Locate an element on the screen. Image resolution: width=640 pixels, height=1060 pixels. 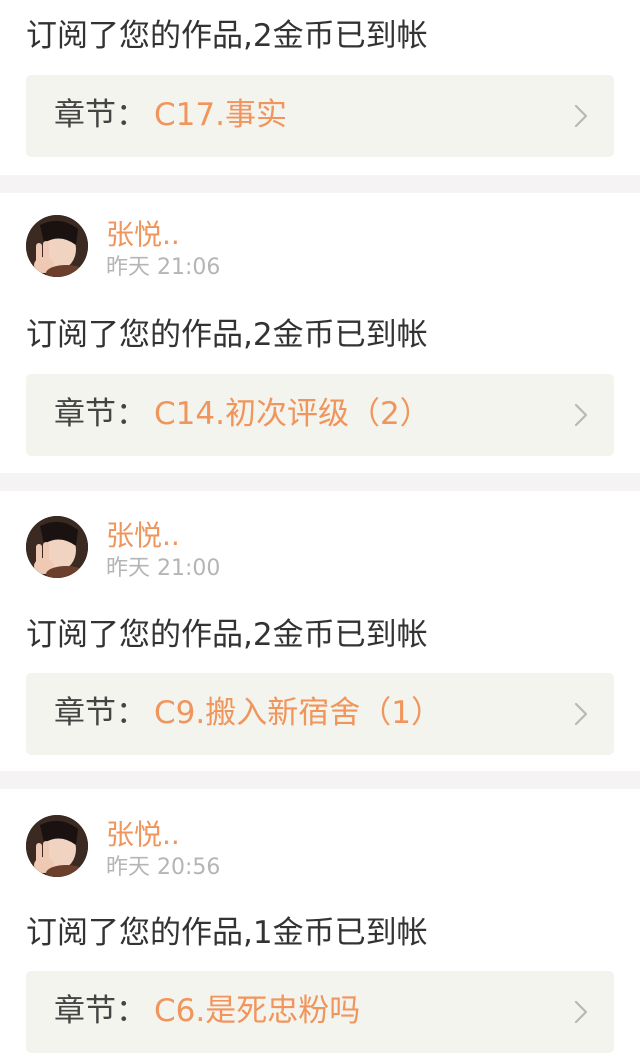
card-header: 张悦.. 昨天 20:56 is located at coordinates (316, 847).